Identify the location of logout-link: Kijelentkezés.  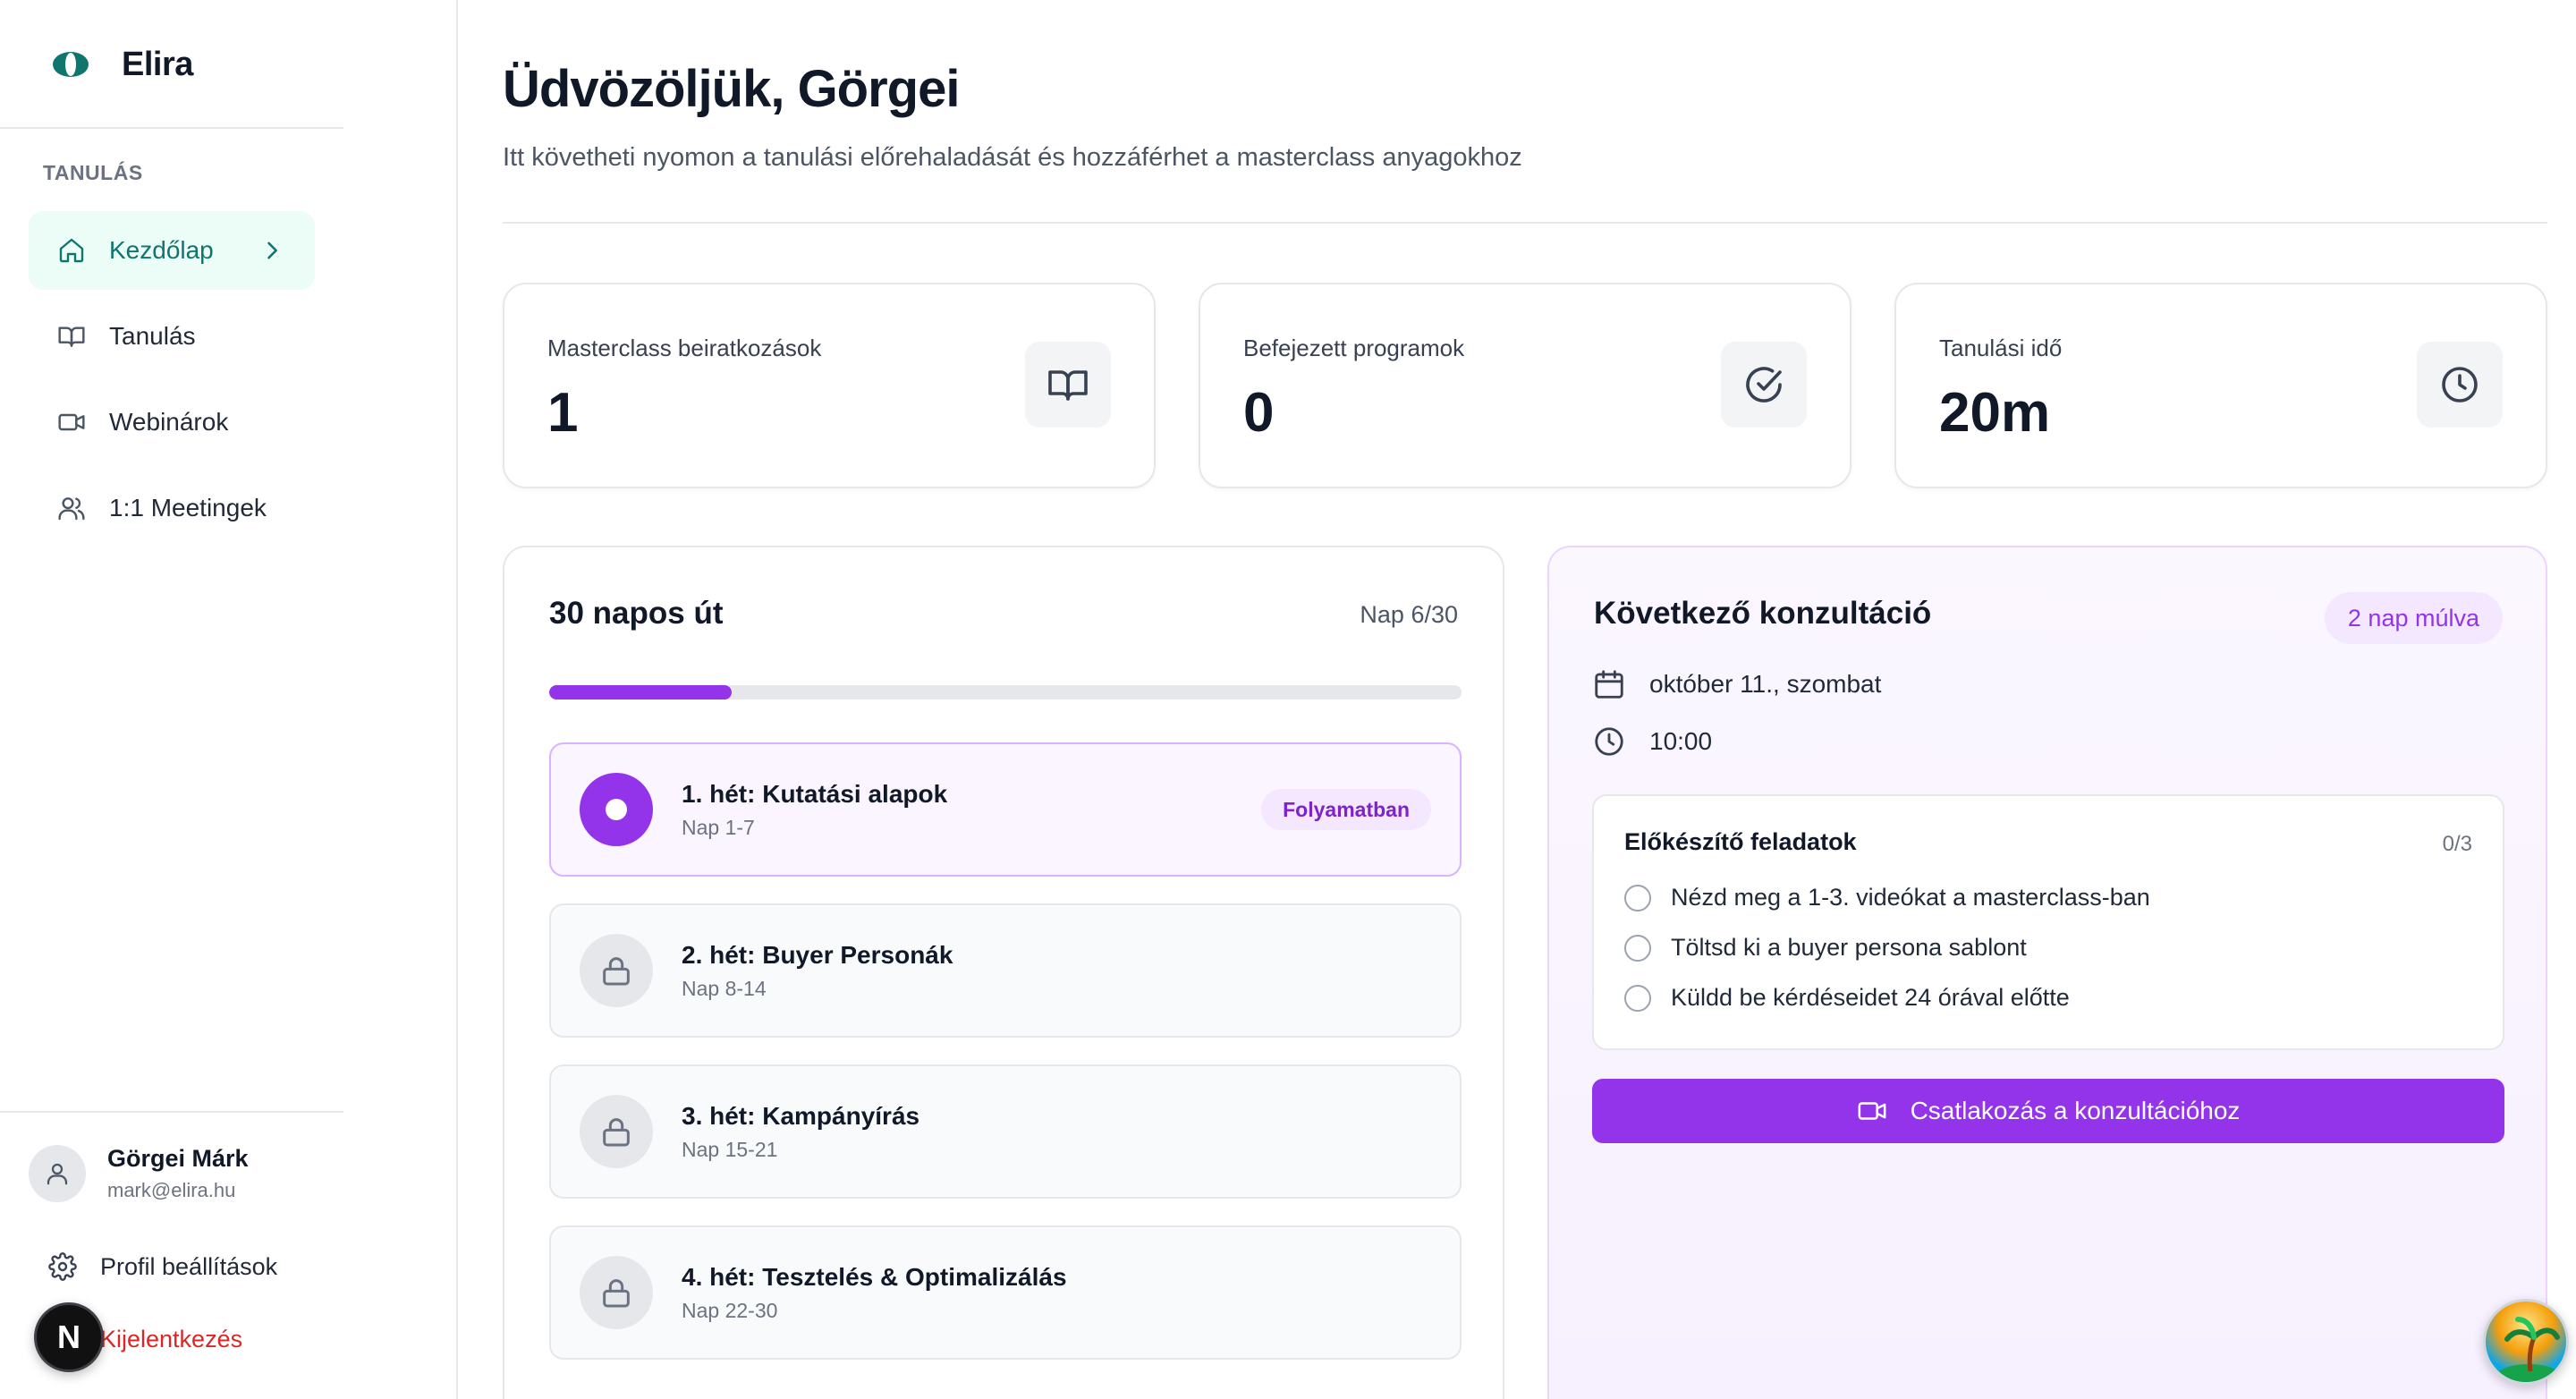
(171, 1339).